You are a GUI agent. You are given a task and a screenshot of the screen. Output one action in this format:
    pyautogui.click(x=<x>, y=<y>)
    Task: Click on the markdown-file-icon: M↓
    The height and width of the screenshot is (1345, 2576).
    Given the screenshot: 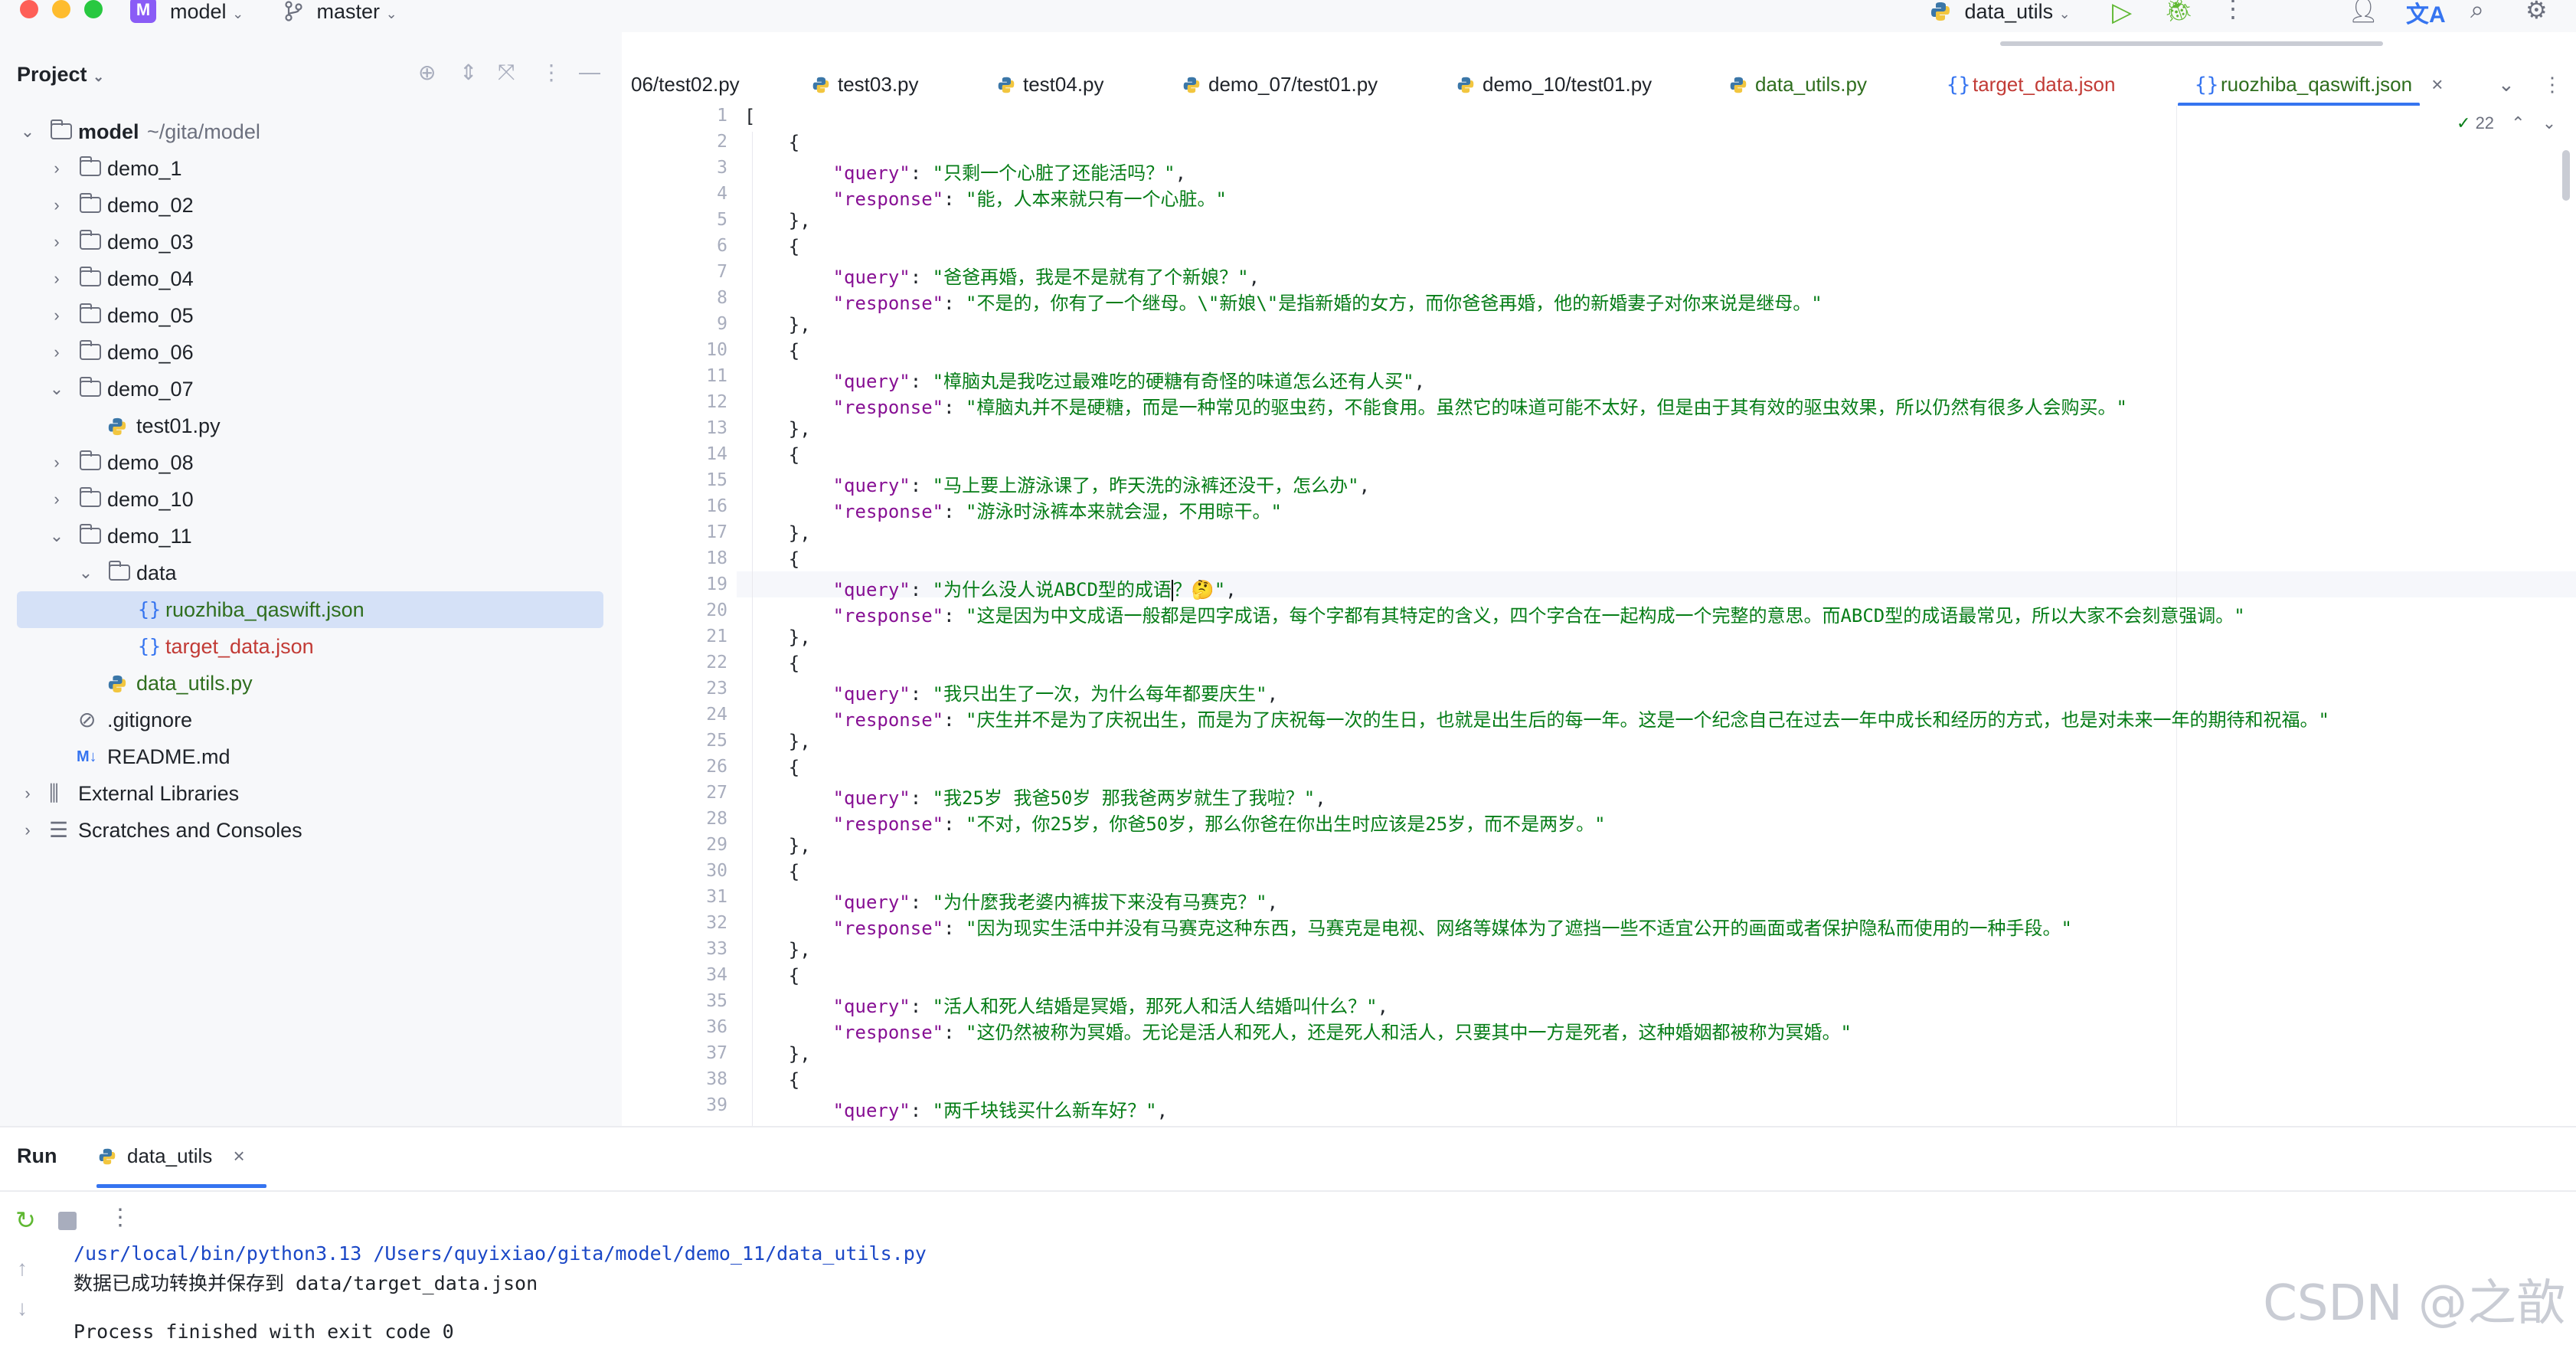 What is the action you would take?
    pyautogui.click(x=87, y=756)
    